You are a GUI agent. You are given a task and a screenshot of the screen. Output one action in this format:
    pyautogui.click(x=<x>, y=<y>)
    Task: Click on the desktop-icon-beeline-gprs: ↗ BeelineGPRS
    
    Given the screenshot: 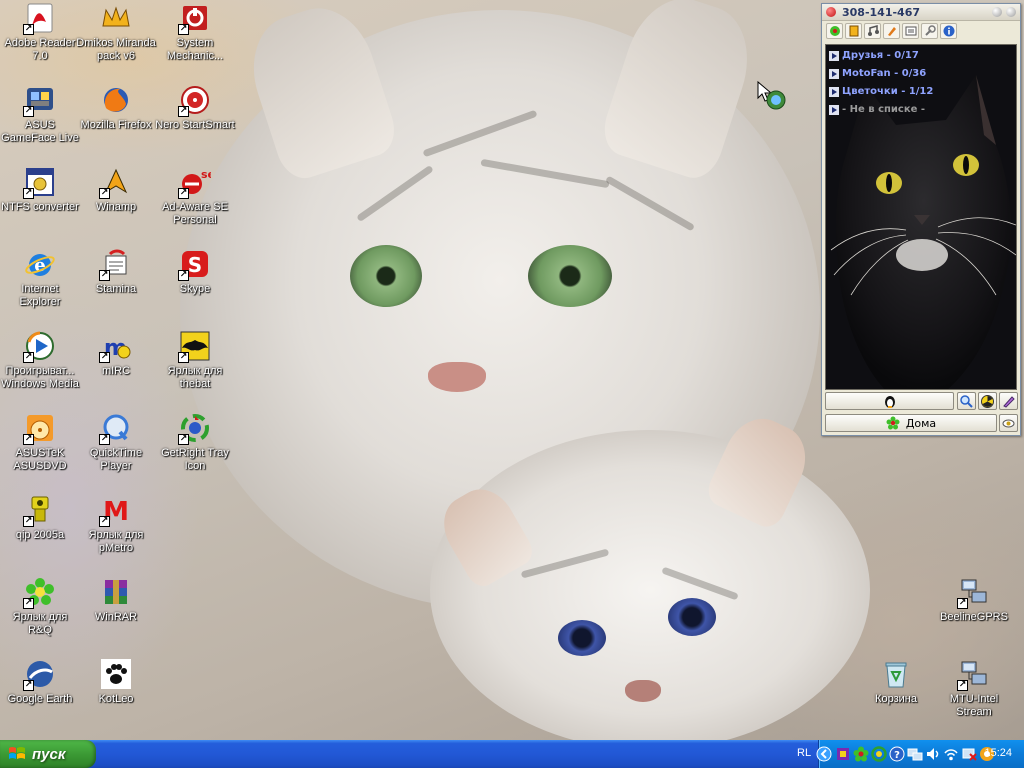 What is the action you would take?
    pyautogui.click(x=974, y=613)
    